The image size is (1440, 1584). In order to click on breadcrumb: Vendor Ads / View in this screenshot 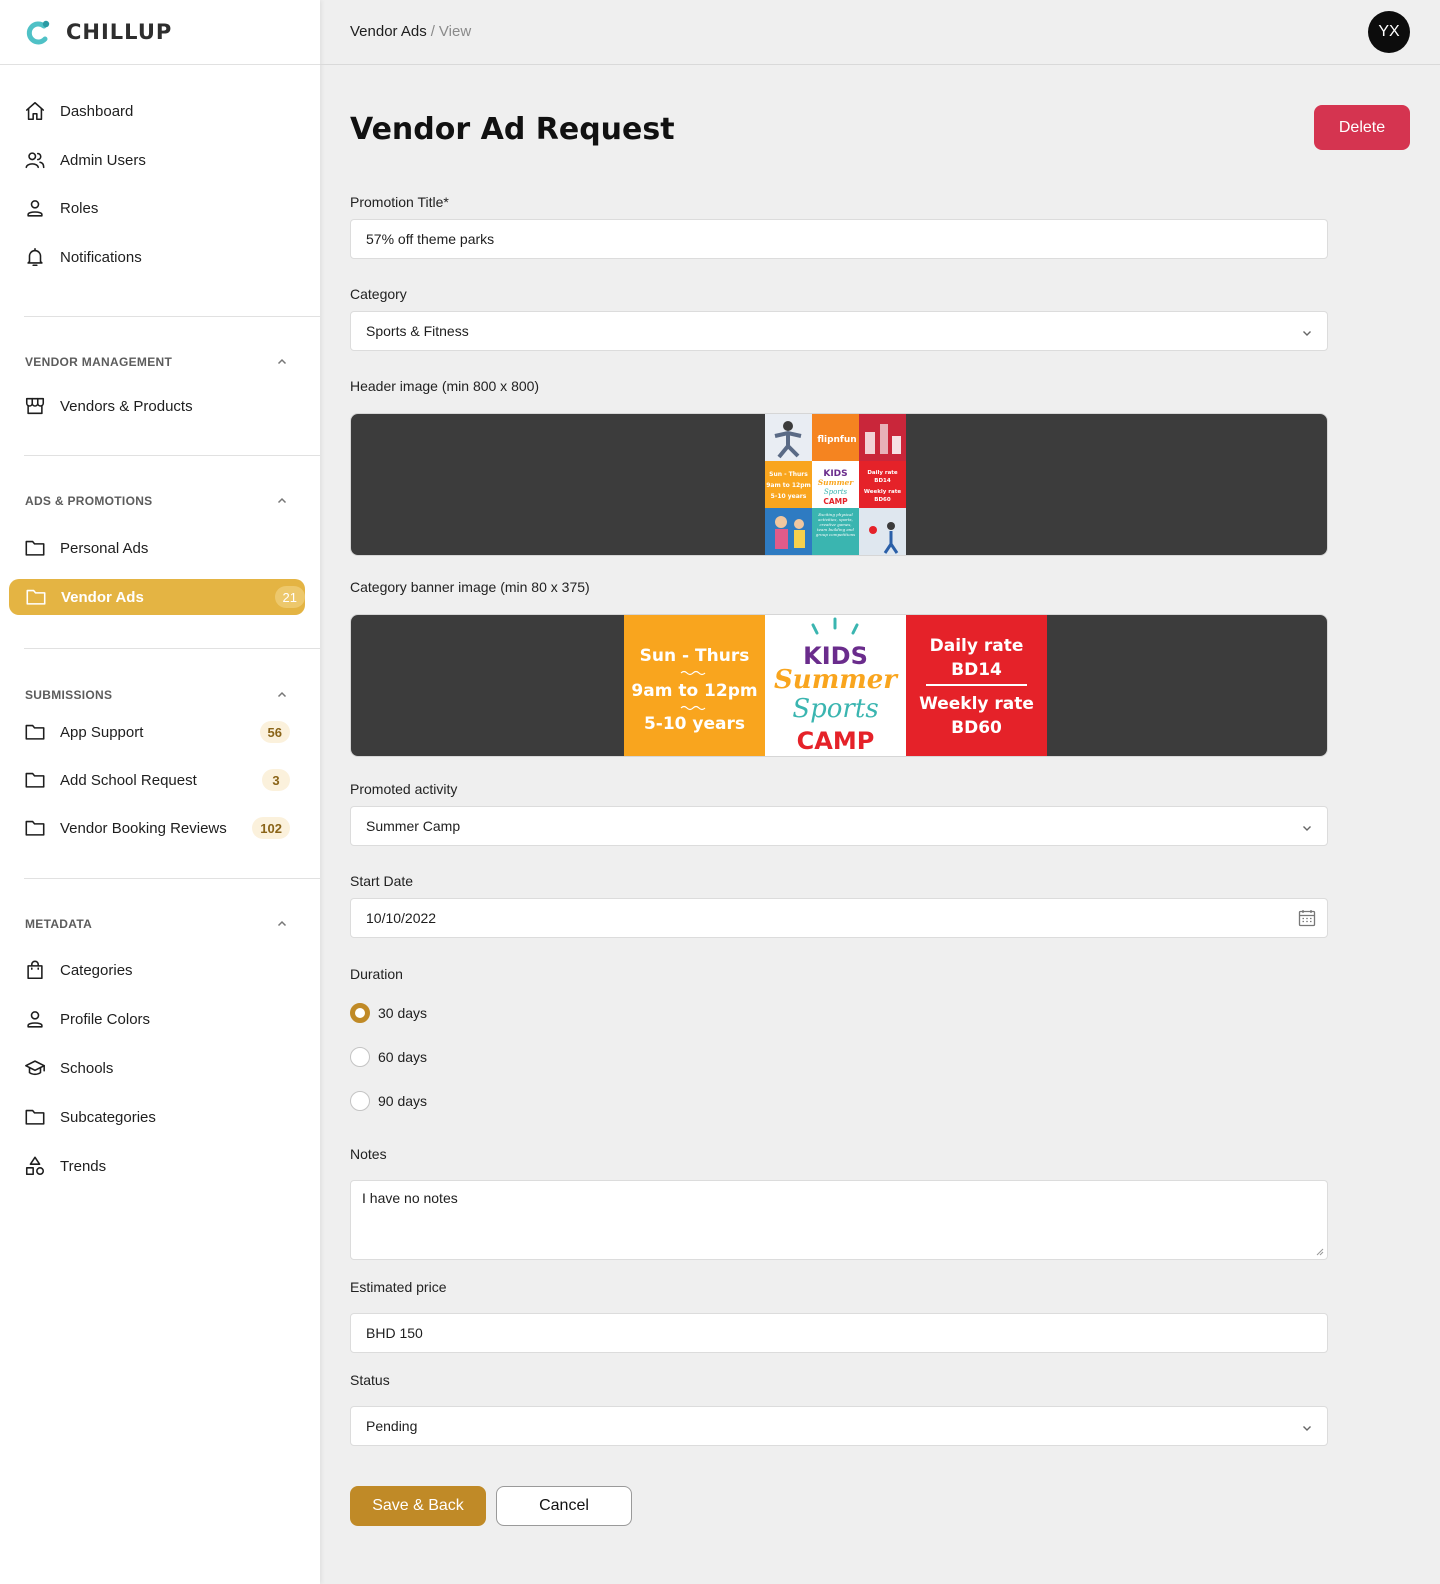, I will do `click(410, 32)`.